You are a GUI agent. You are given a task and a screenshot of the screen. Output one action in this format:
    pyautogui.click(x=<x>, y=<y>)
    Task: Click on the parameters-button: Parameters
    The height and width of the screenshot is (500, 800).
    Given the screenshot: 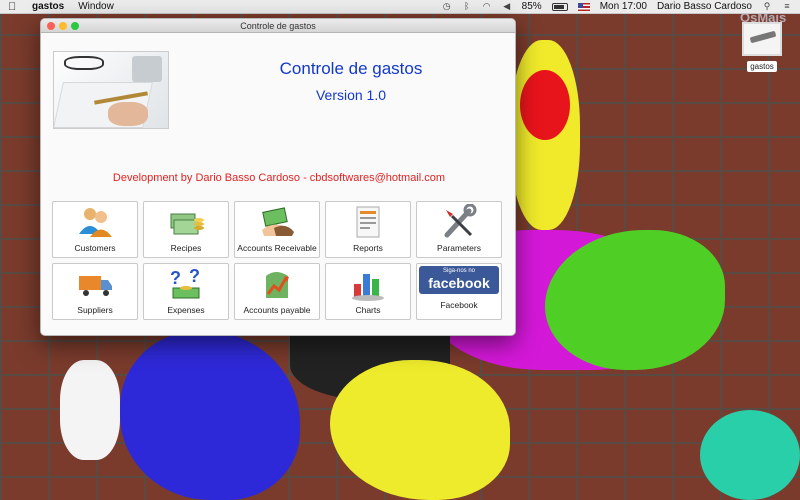 What is the action you would take?
    pyautogui.click(x=459, y=229)
    